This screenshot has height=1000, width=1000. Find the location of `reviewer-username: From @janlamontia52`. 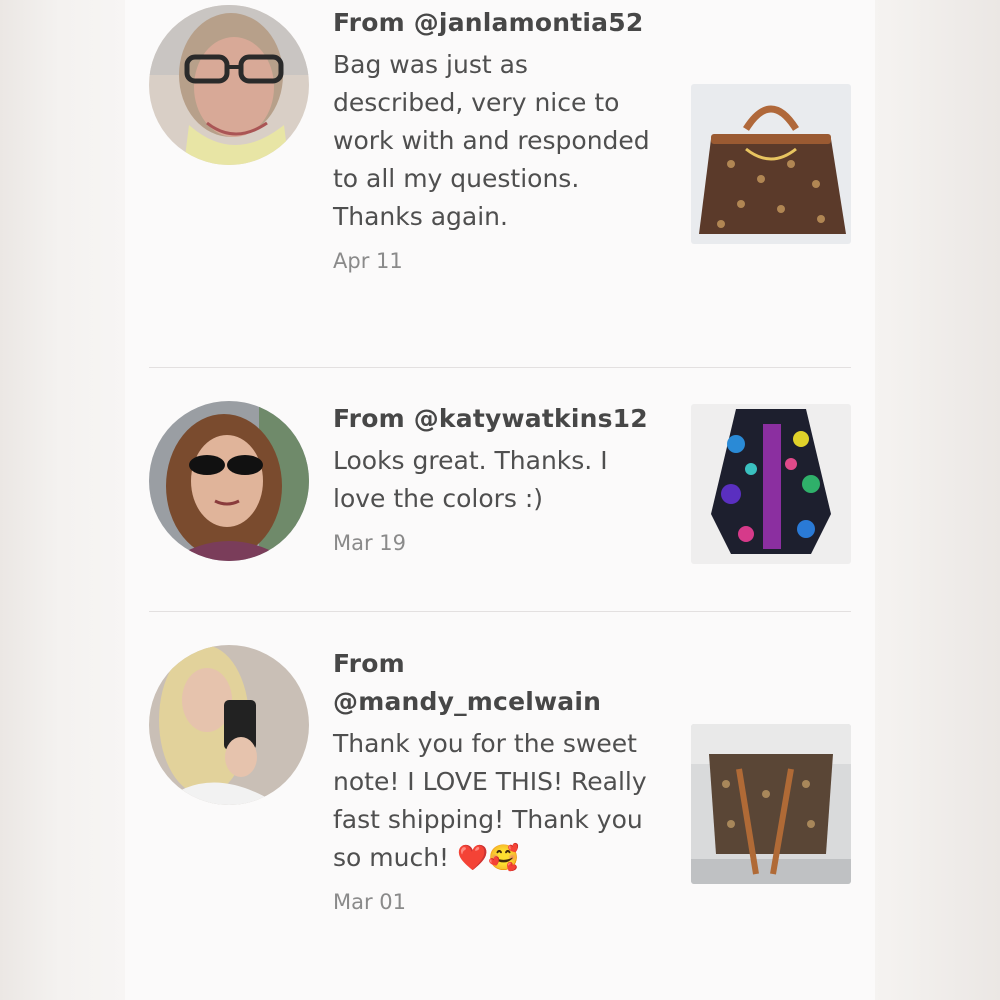

reviewer-username: From @janlamontia52 is located at coordinates (498, 23).